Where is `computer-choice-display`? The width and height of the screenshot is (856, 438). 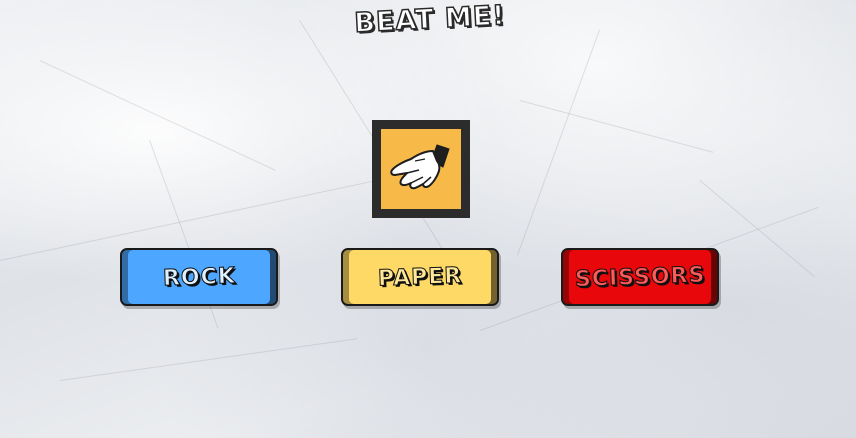 computer-choice-display is located at coordinates (421, 169).